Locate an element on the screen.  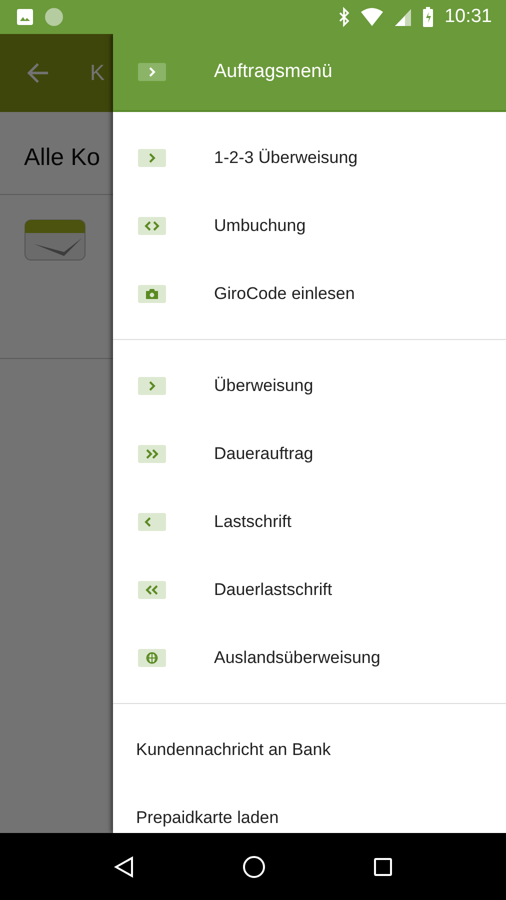
image-notification-icon is located at coordinates (25, 17).